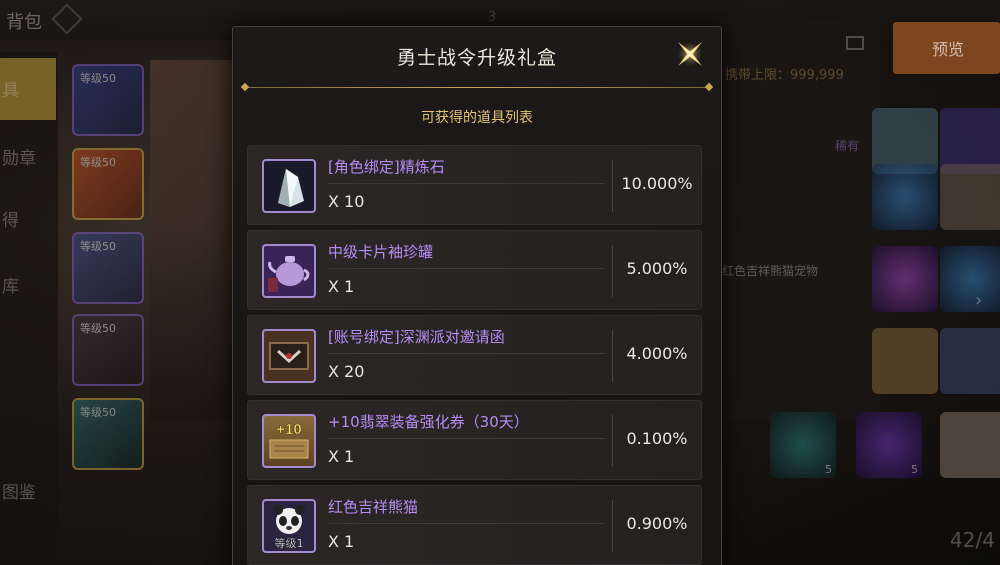 This screenshot has height=565, width=1000. What do you see at coordinates (657, 353) in the screenshot?
I see `item-probability: 4.000%` at bounding box center [657, 353].